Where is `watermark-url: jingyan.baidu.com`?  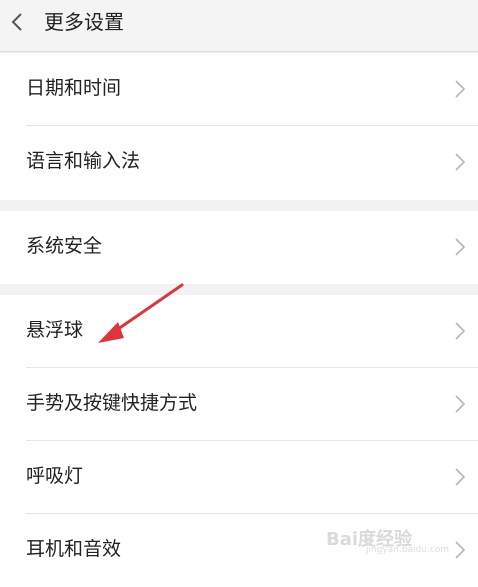 watermark-url: jingyan.baidu.com is located at coordinates (407, 550).